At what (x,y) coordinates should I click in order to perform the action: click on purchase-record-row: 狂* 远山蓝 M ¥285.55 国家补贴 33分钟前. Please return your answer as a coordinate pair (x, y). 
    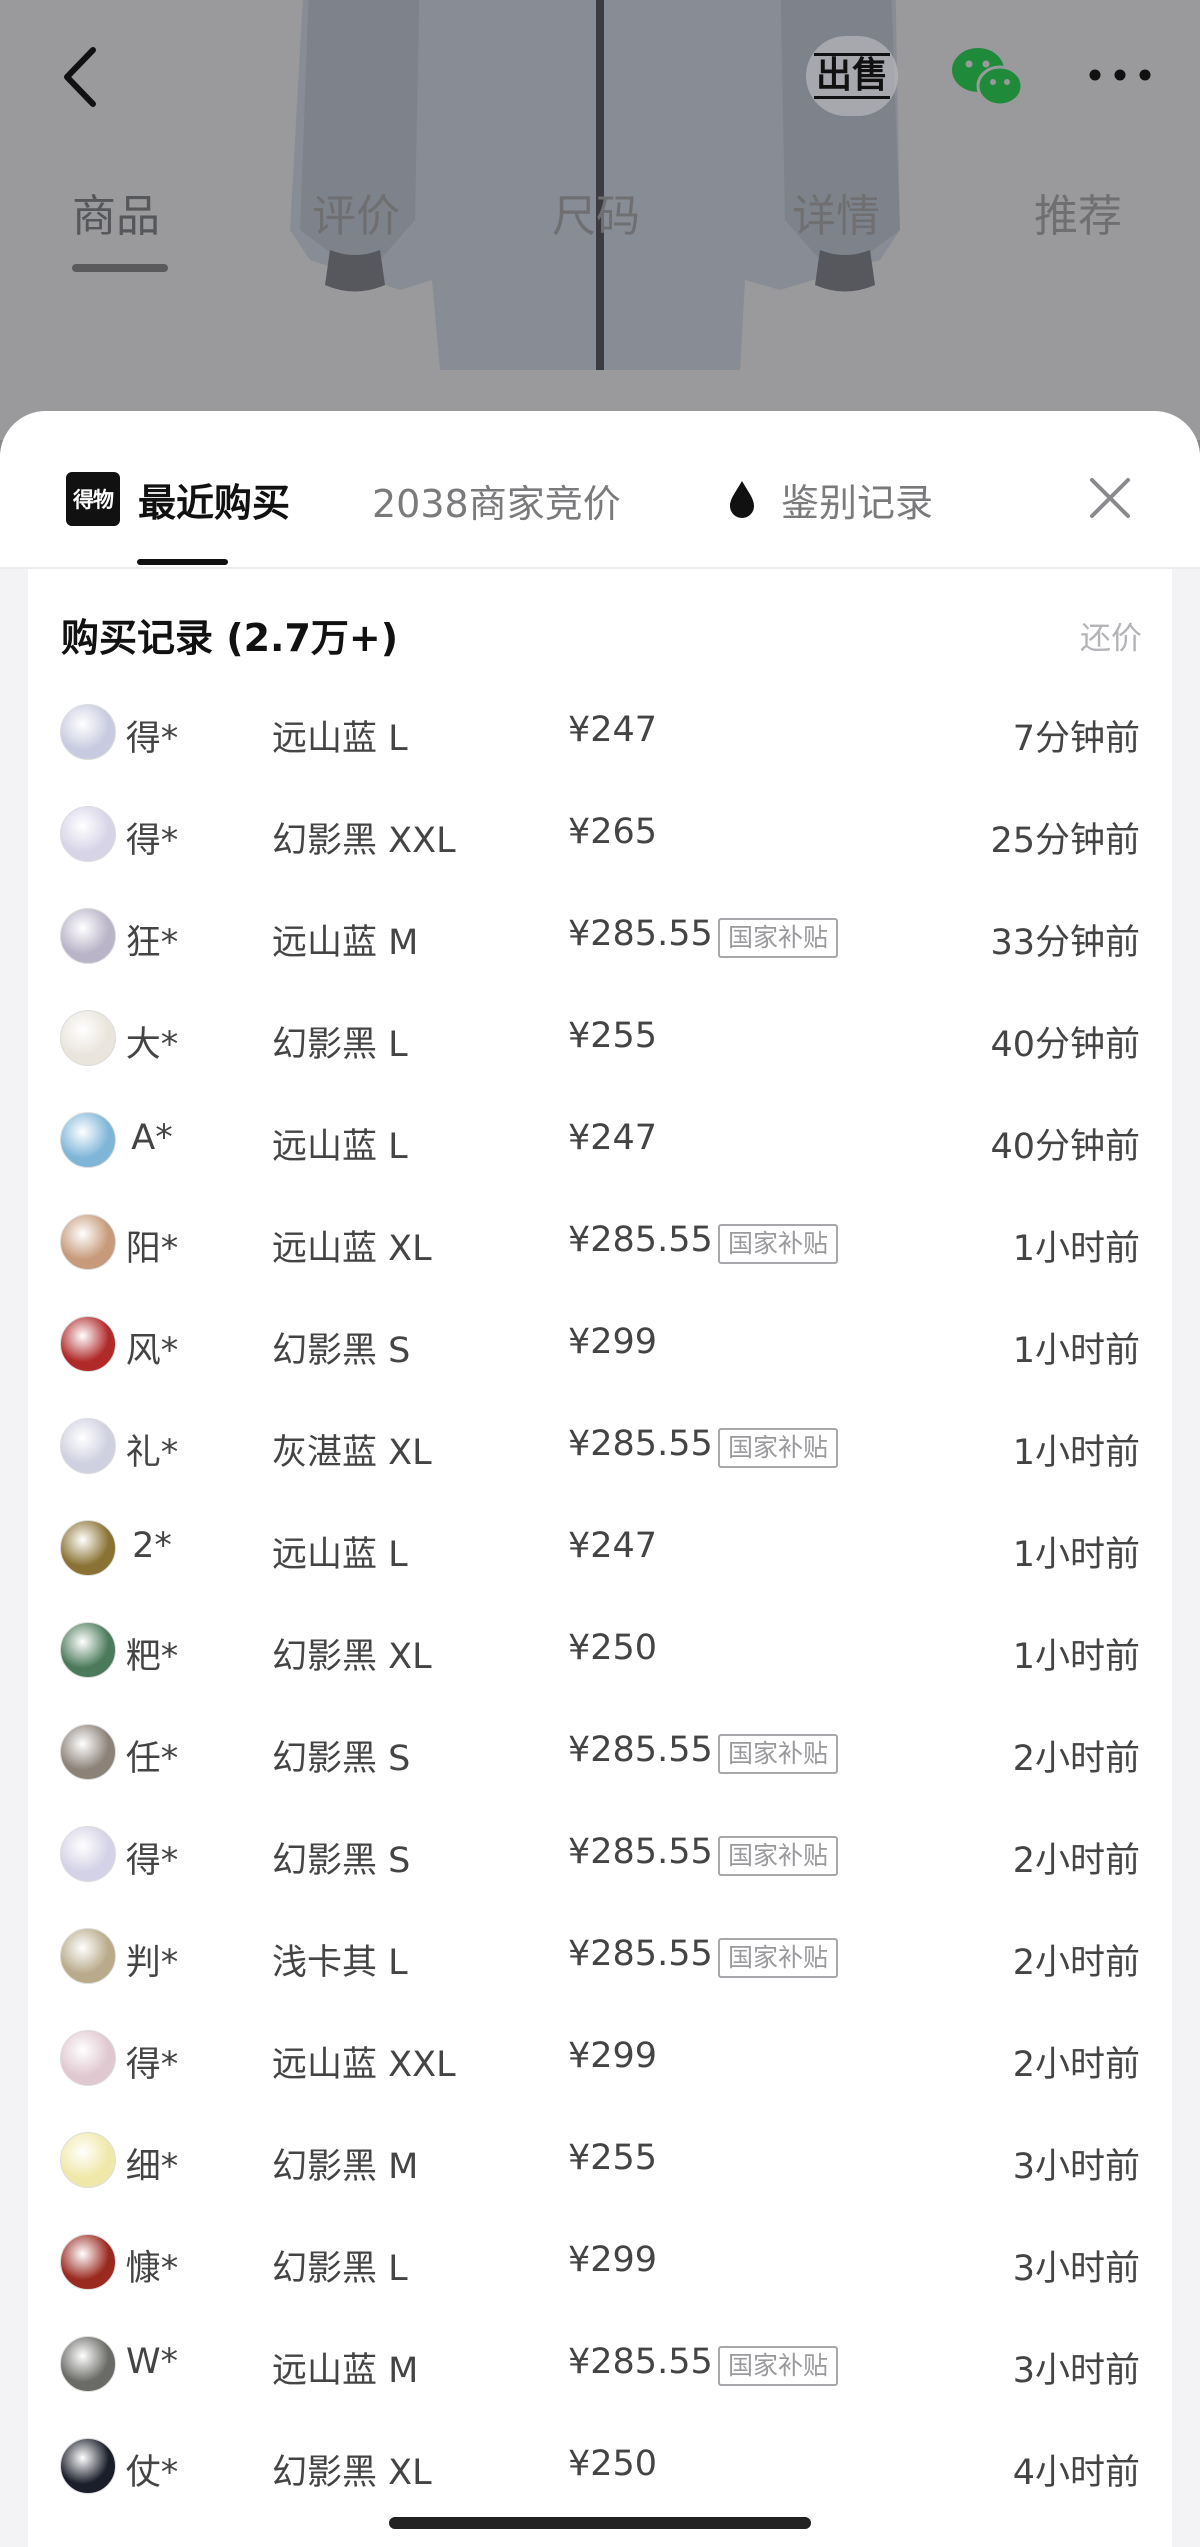
    Looking at the image, I should click on (600, 937).